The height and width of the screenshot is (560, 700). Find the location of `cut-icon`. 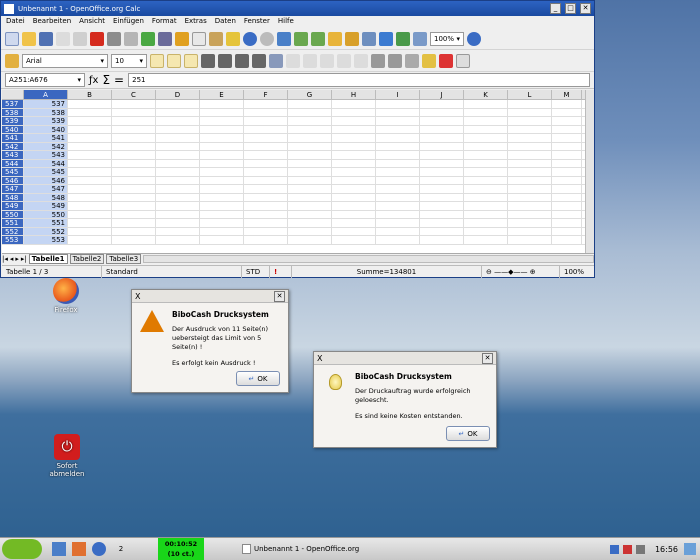

cut-icon is located at coordinates (182, 38).